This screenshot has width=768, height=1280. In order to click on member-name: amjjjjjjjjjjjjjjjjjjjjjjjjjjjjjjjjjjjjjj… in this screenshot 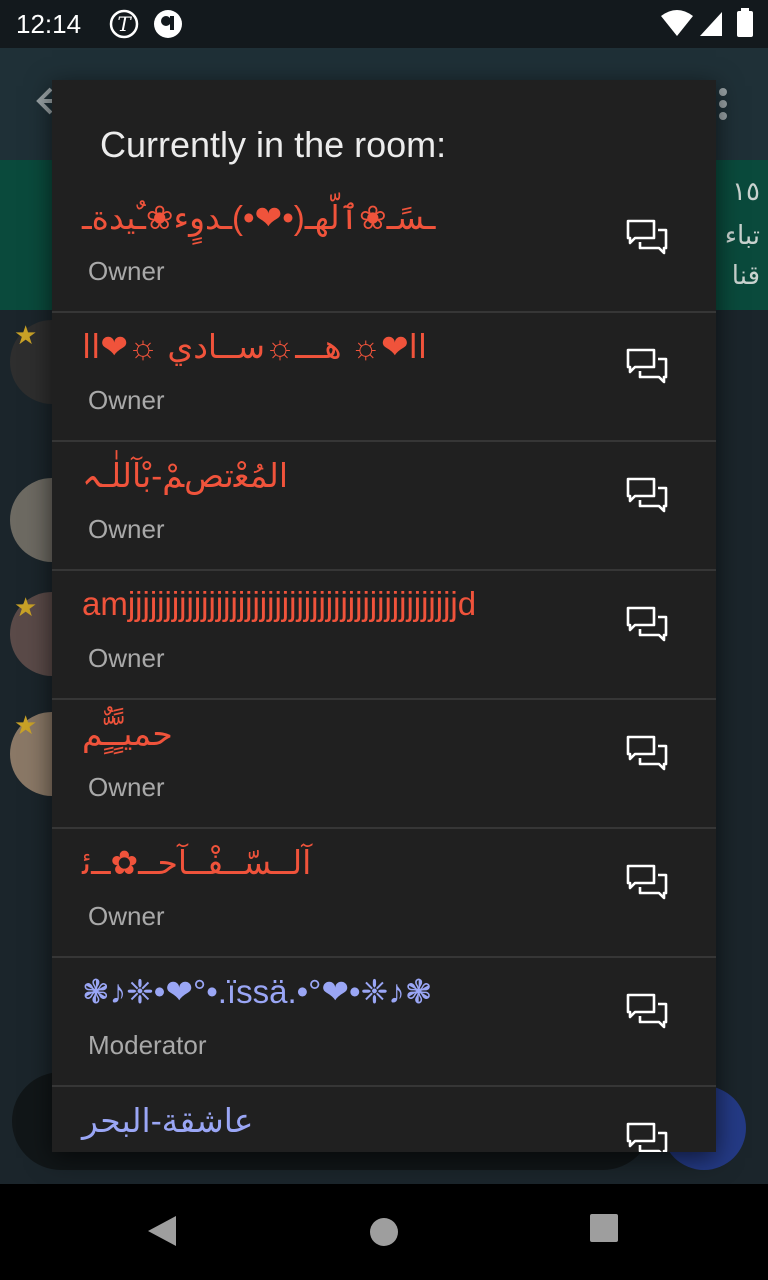, I will do `click(279, 603)`.